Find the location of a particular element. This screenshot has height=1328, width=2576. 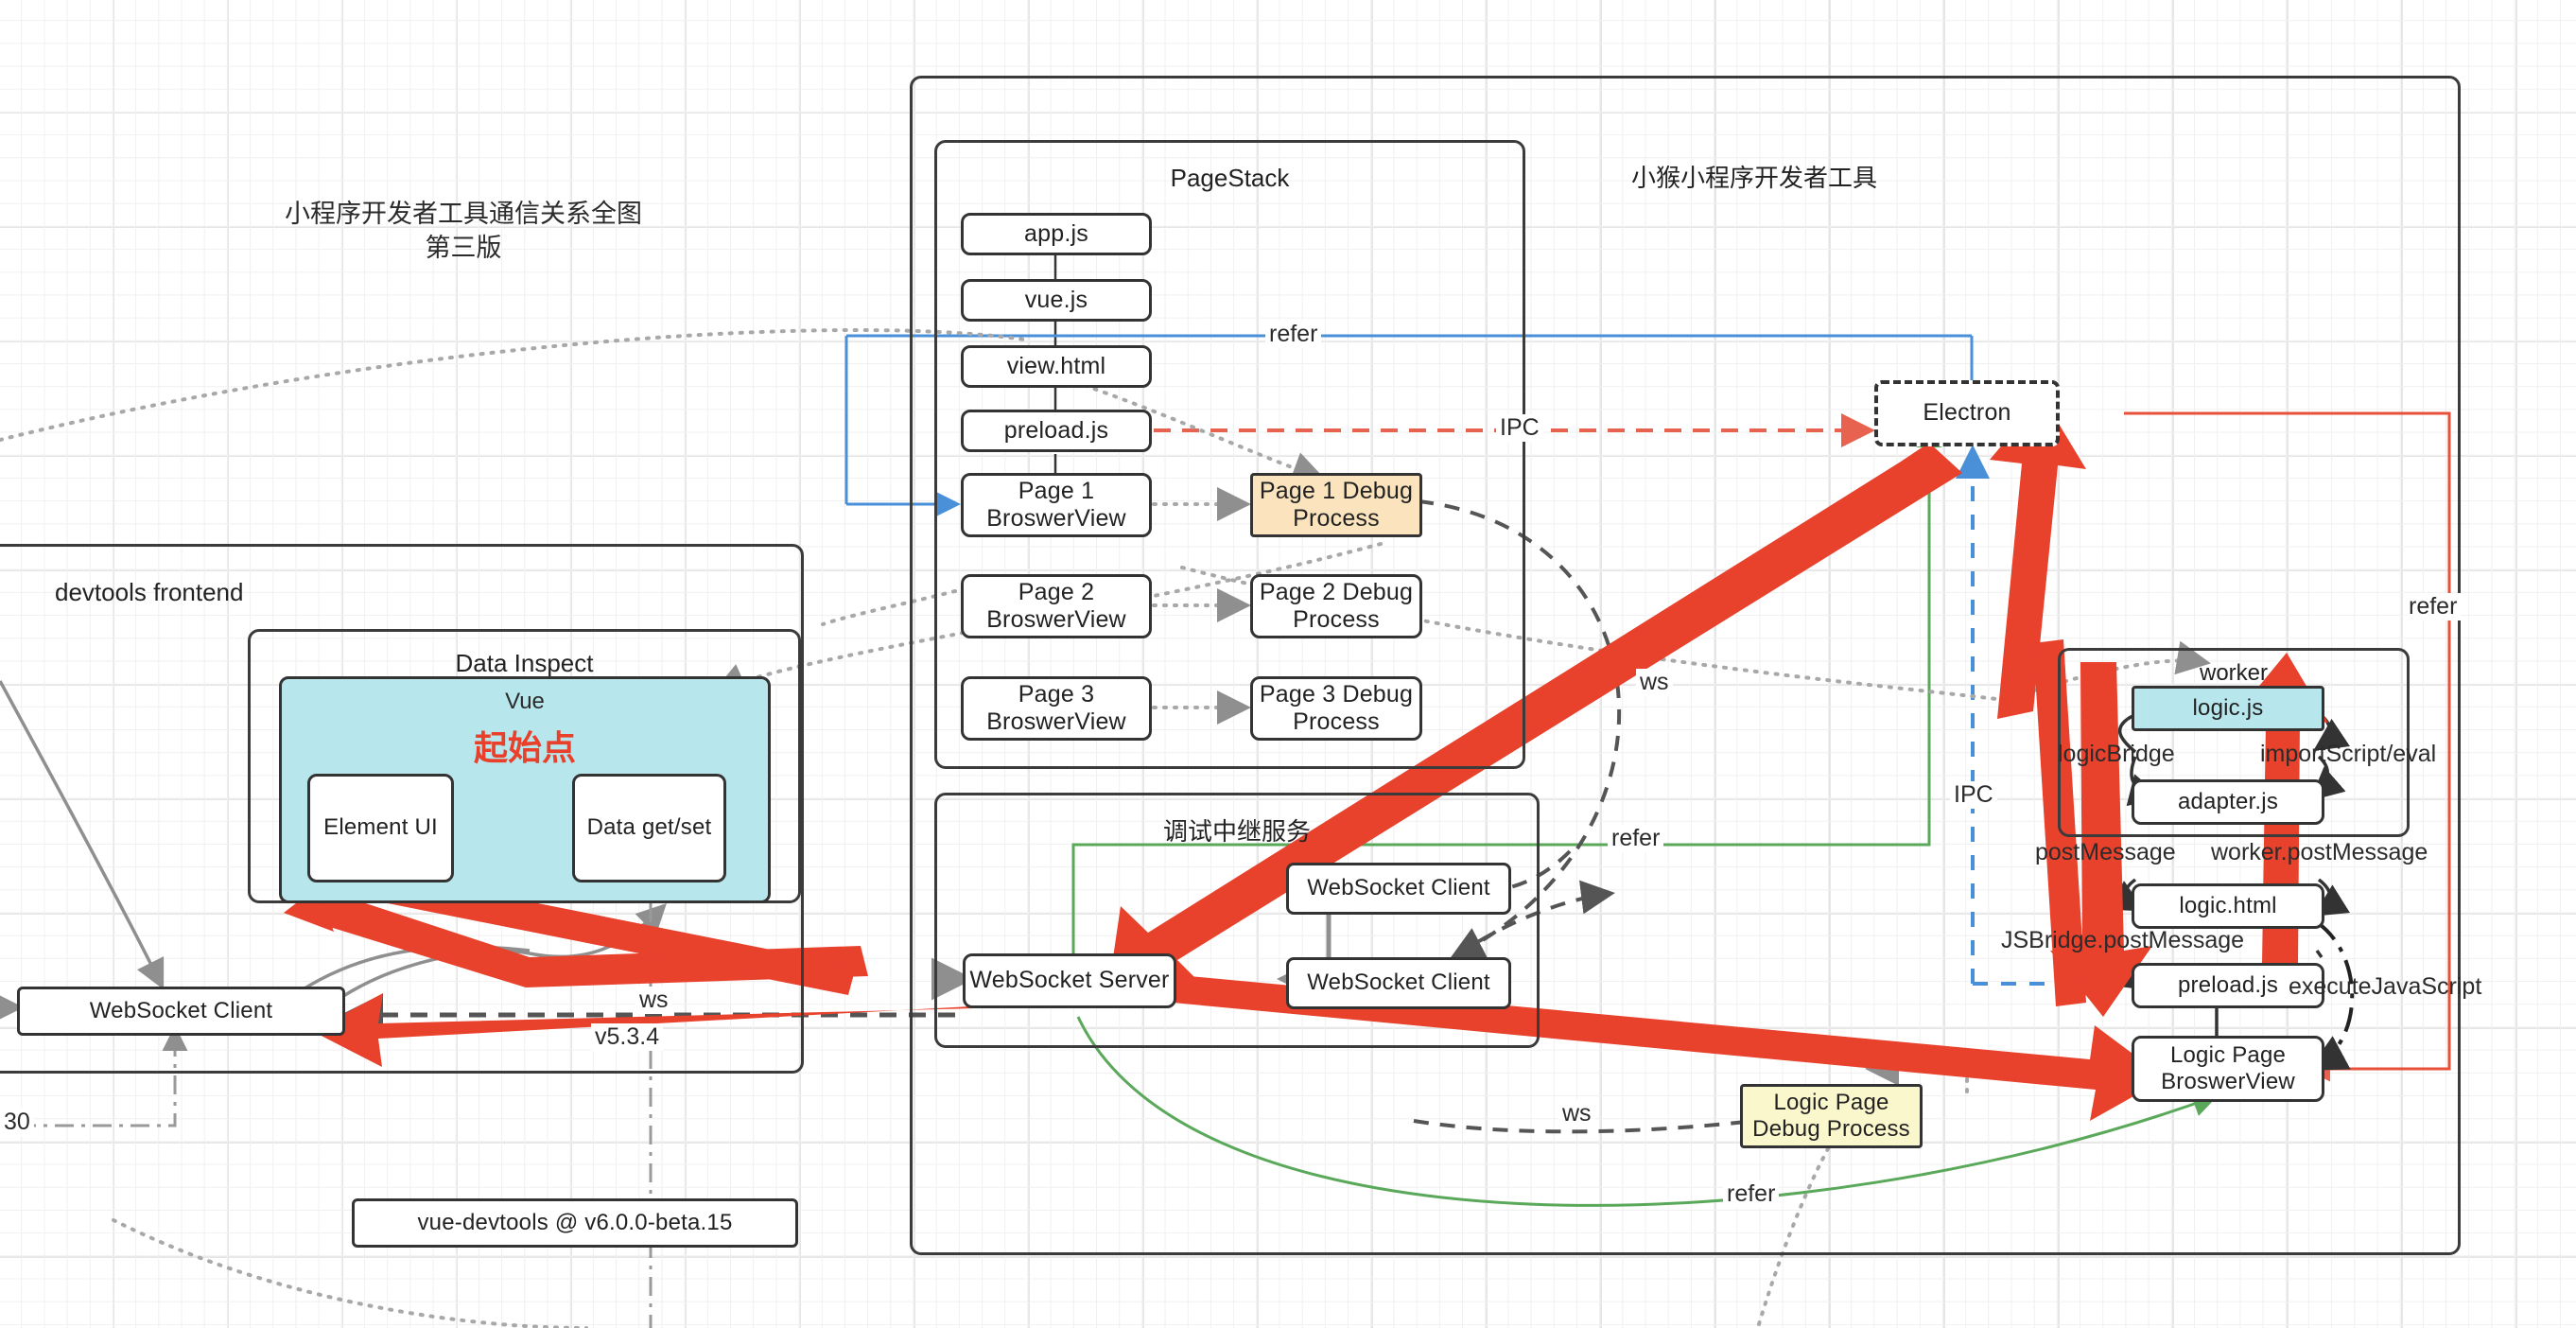

node-app-js: app.js is located at coordinates (1056, 234).